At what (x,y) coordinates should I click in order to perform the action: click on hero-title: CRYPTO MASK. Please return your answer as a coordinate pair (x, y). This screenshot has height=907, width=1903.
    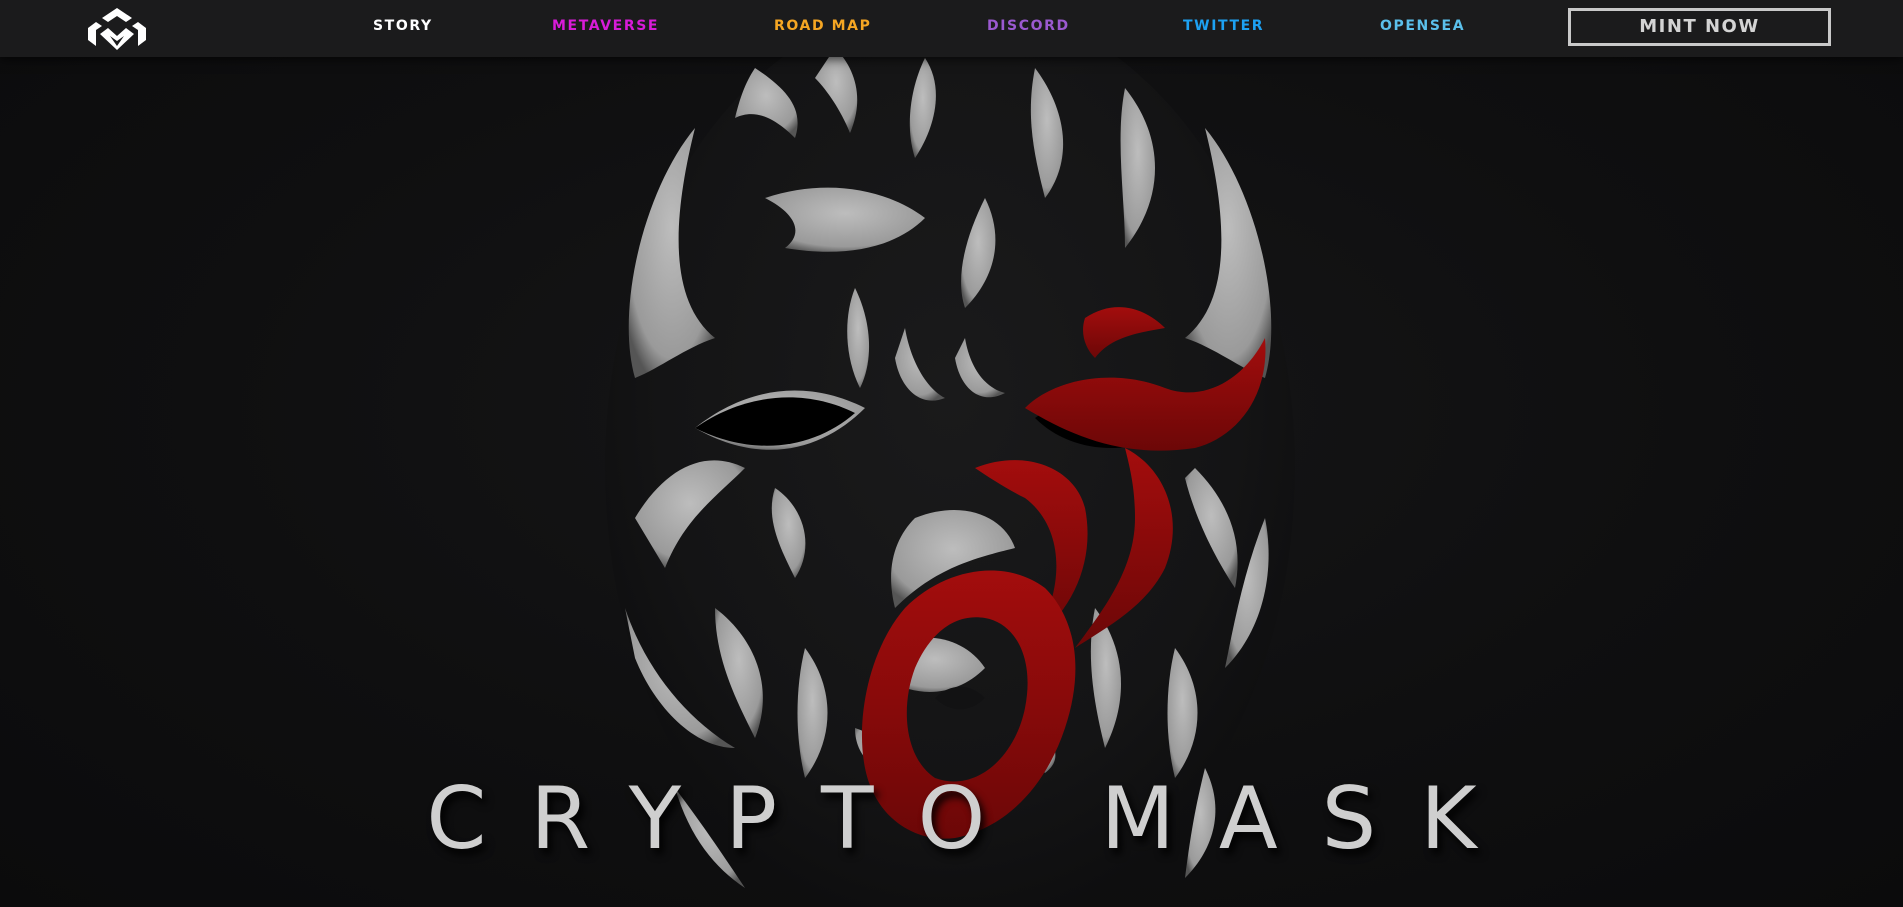
    Looking at the image, I should click on (973, 819).